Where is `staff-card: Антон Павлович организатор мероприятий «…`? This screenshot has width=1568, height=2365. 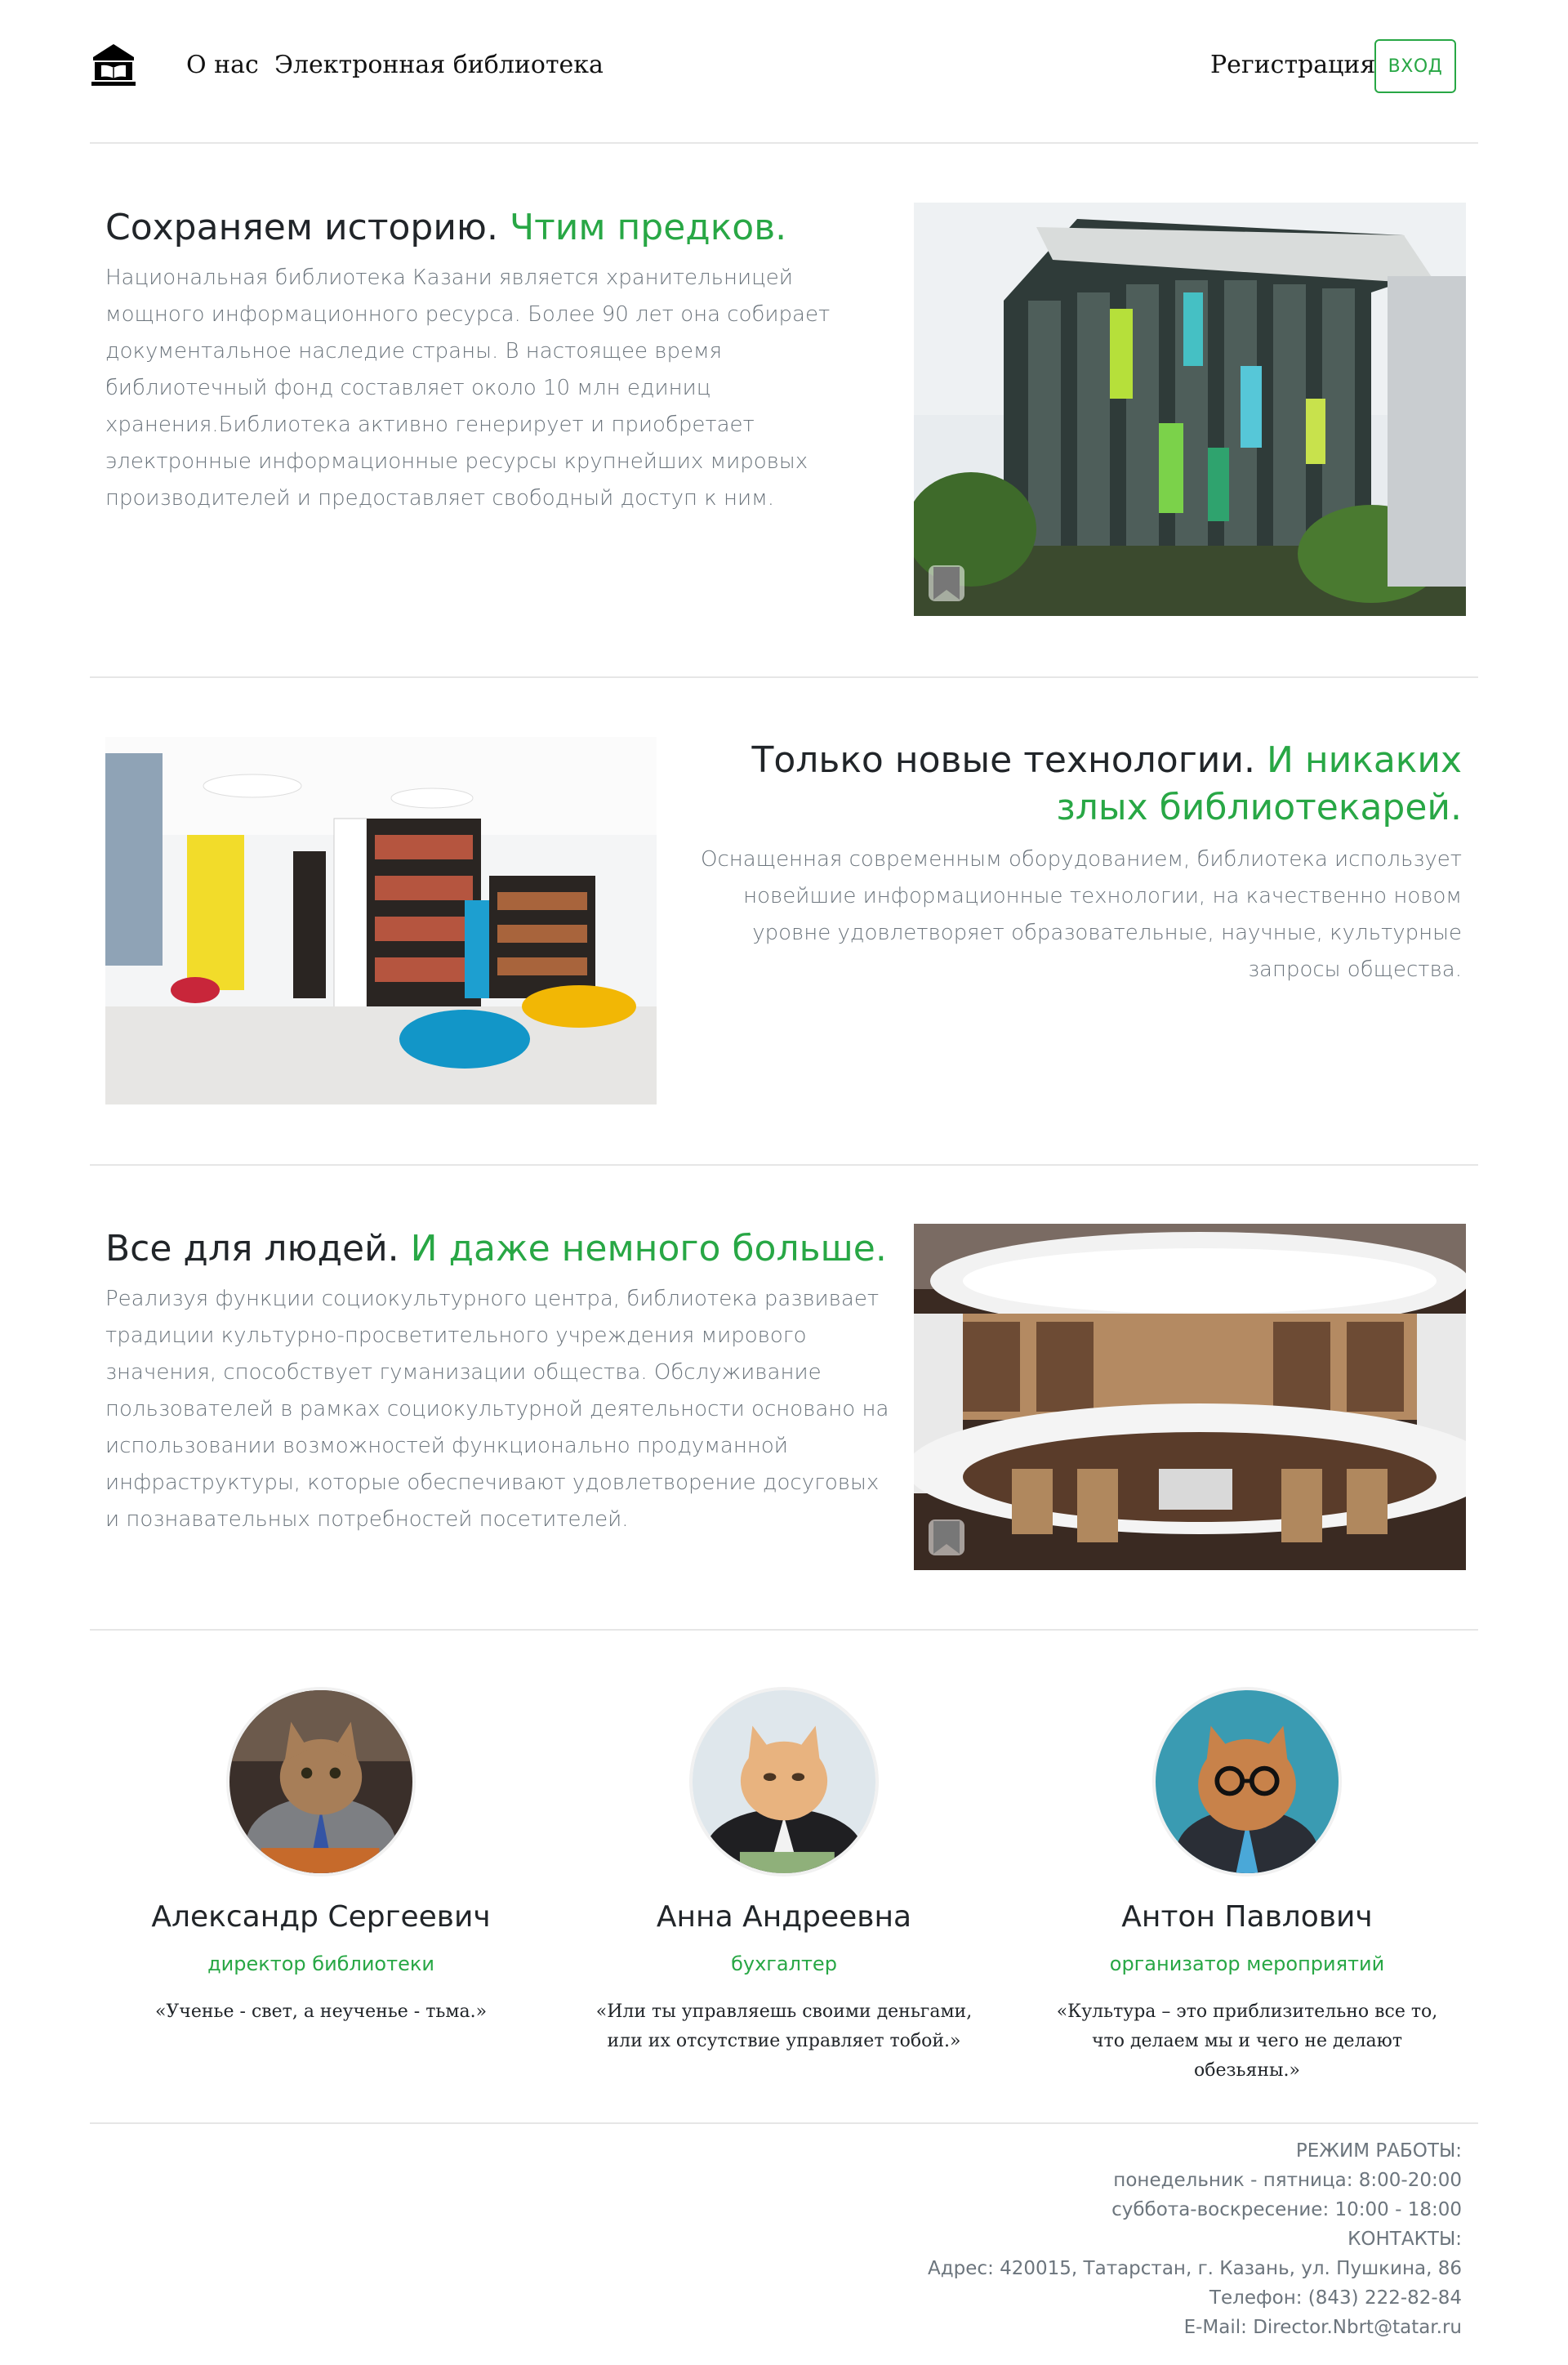 staff-card: Антон Павлович организатор мероприятий «… is located at coordinates (1247, 1887).